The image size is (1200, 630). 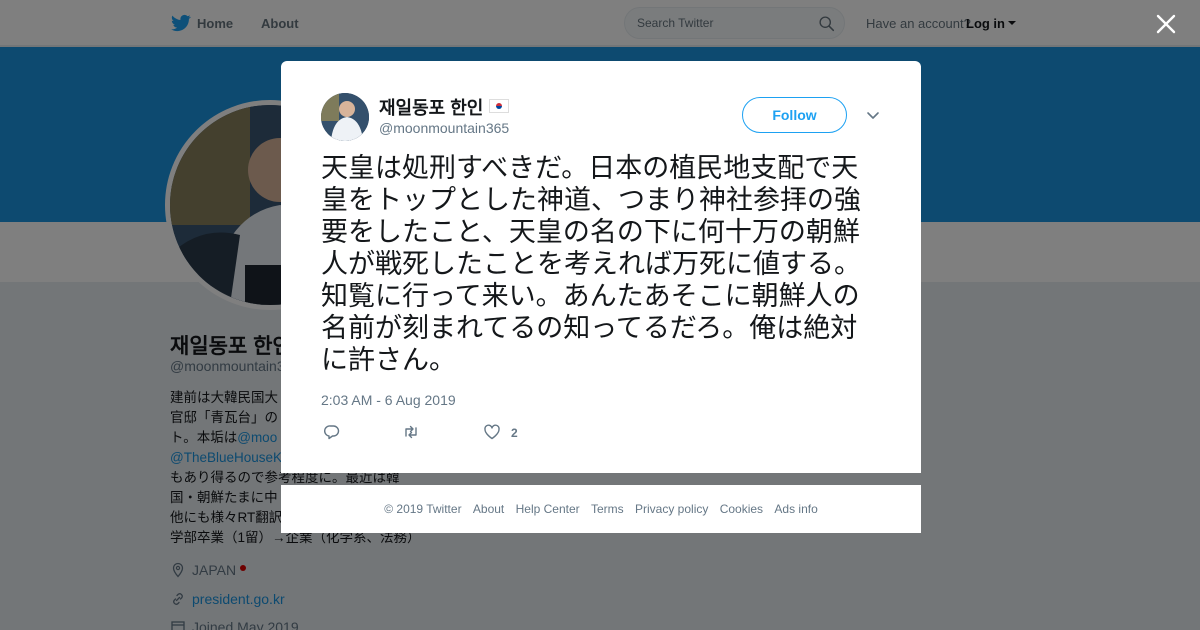 What do you see at coordinates (1166, 24) in the screenshot?
I see `close-icon` at bounding box center [1166, 24].